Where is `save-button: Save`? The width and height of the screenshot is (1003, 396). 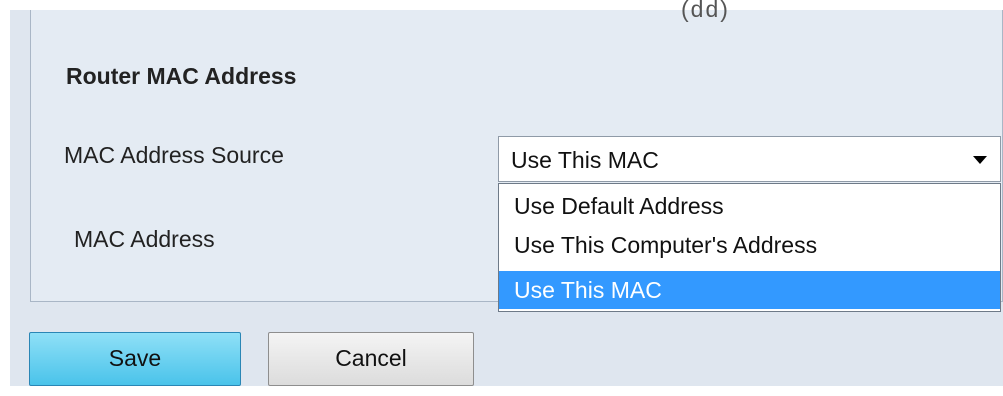
save-button: Save is located at coordinates (135, 359).